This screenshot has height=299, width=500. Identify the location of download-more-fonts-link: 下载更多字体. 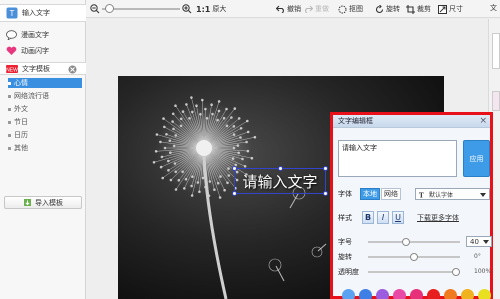
(438, 218).